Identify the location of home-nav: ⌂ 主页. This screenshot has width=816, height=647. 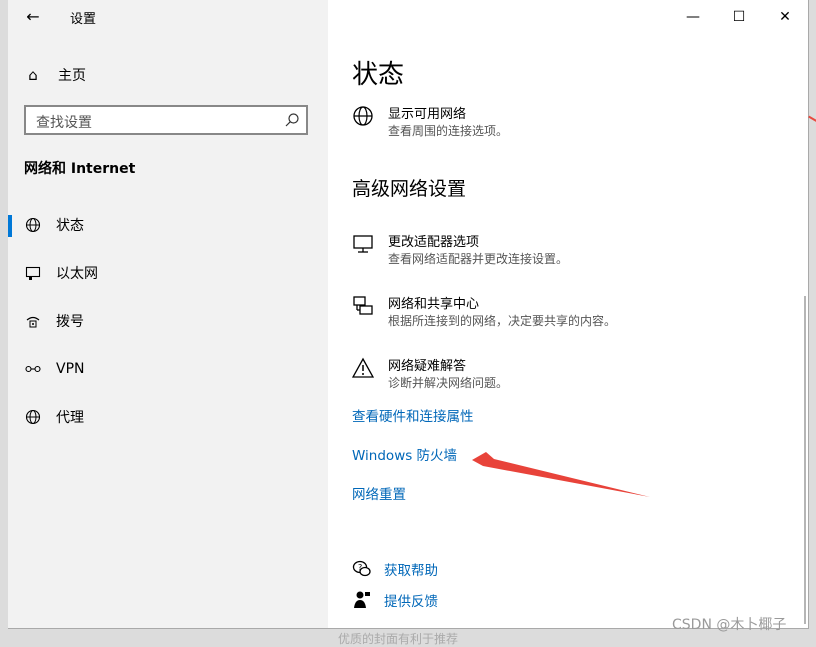
(55, 75).